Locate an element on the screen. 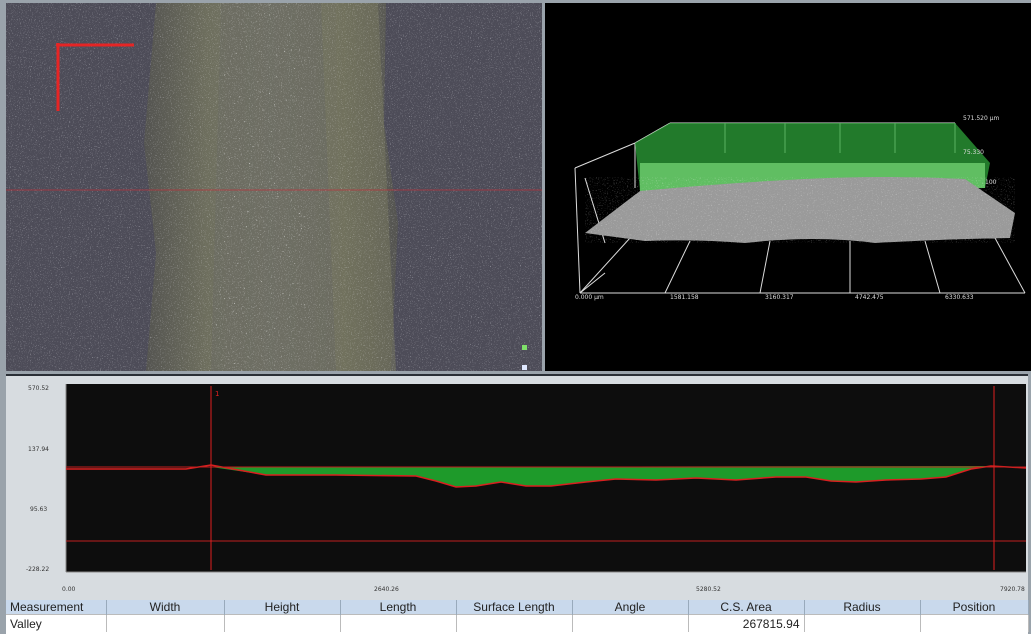 This screenshot has width=1031, height=634. x-tick-label: 6330.633 is located at coordinates (959, 297).